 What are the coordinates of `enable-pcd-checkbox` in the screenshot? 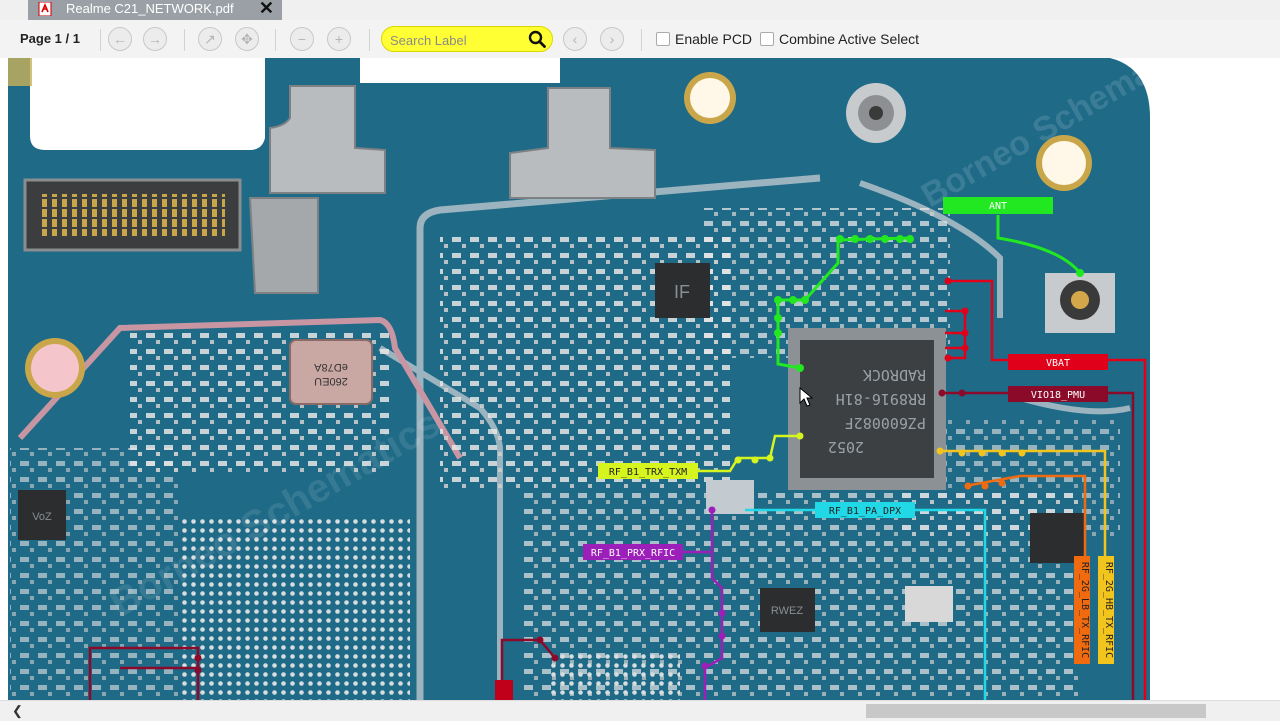 It's located at (663, 39).